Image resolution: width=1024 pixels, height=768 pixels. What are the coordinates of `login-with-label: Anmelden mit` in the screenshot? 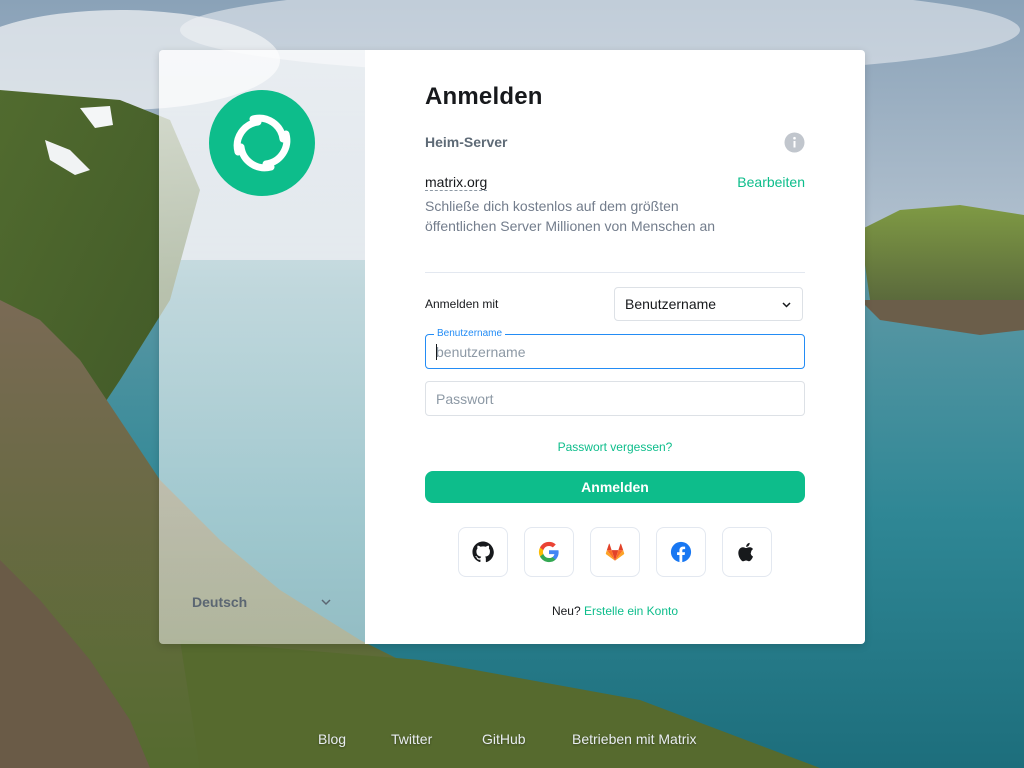 It's located at (462, 304).